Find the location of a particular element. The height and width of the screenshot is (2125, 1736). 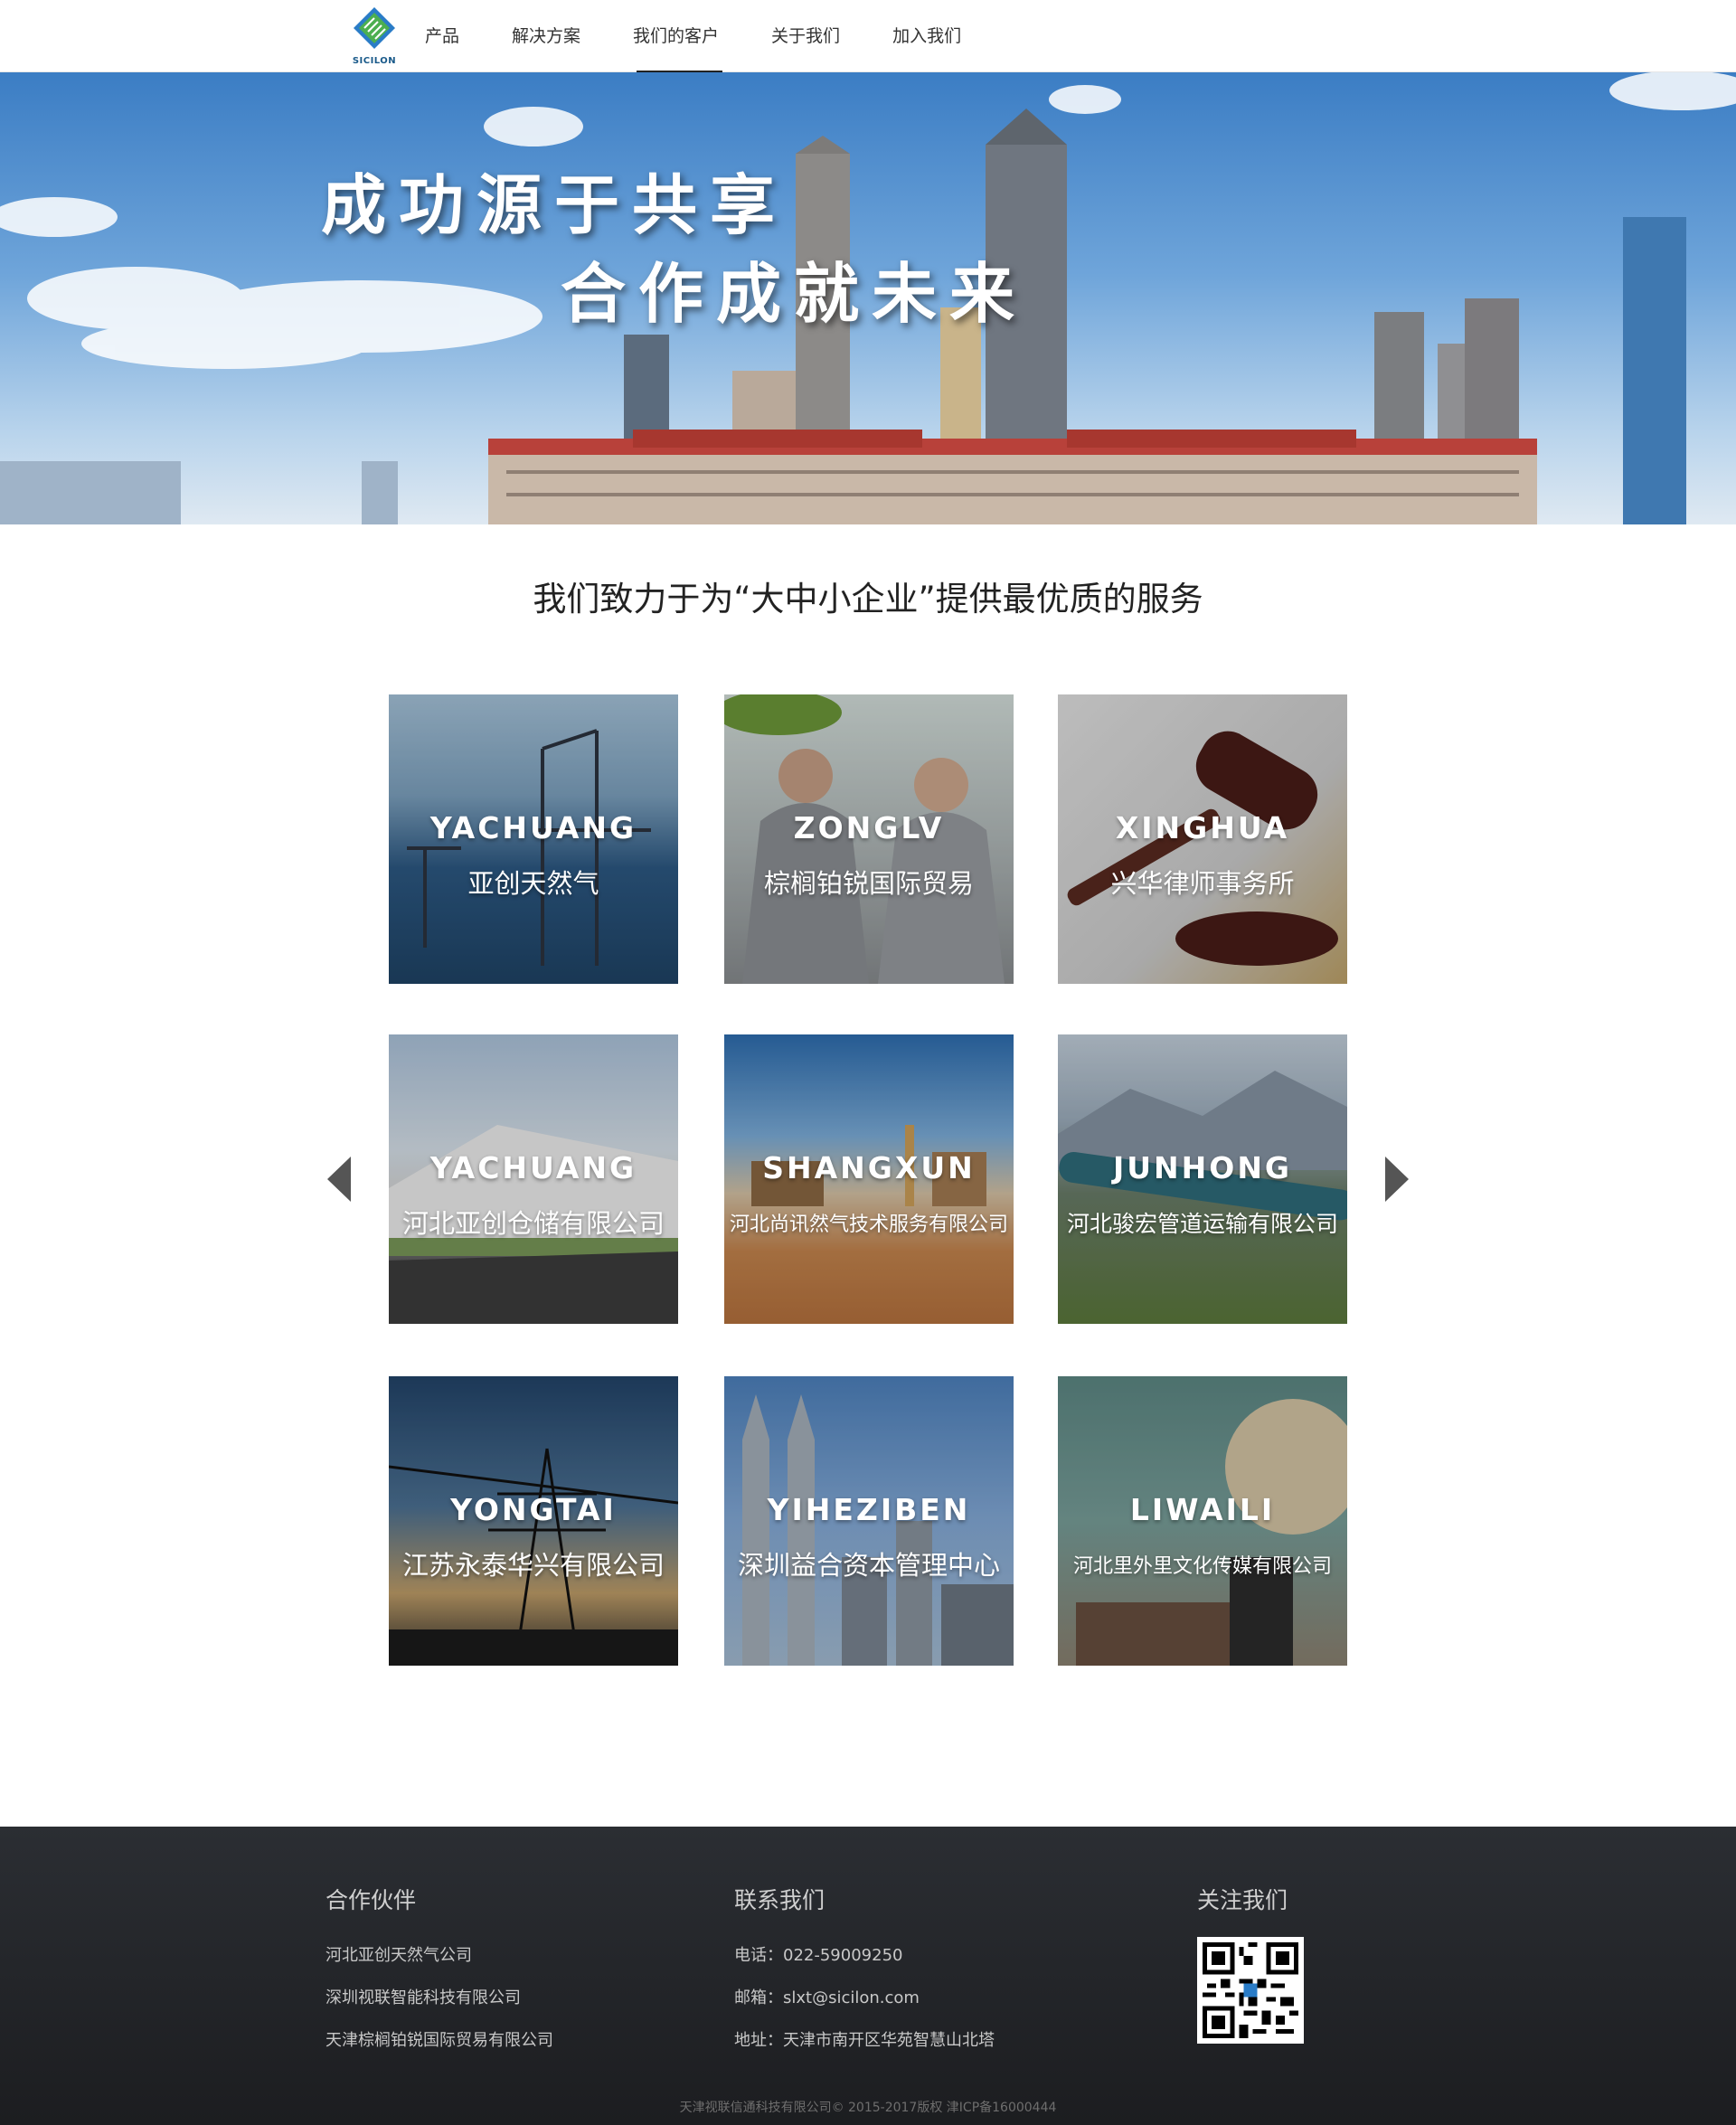

contact-address: 地址：天津市南开区华苑智慧山北塔 is located at coordinates (865, 2040).